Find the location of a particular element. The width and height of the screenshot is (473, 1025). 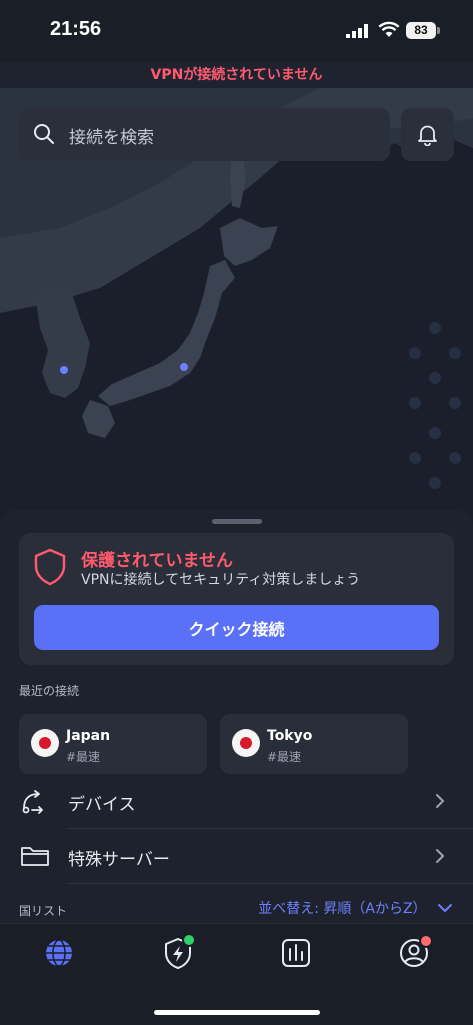

protection-subtitle: VPNに接続してセキュリティ対策しましょう is located at coordinates (221, 580).